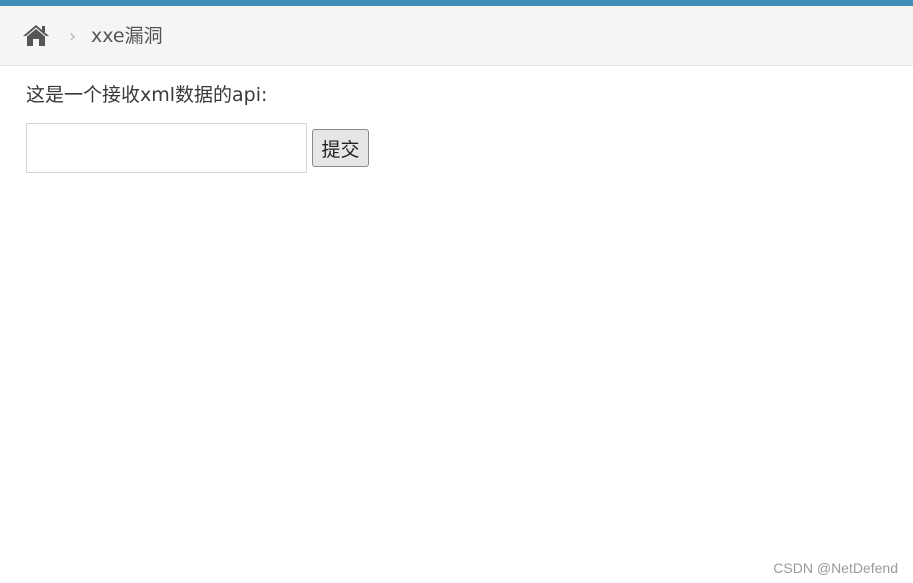  I want to click on submit-button: 提交, so click(340, 148).